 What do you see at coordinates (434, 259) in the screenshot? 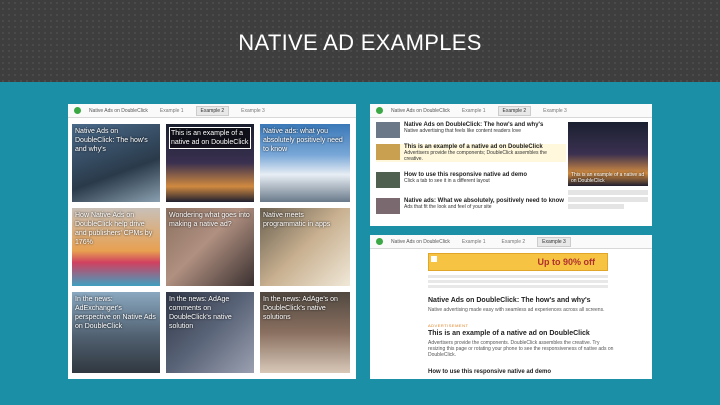
I see `ad-choices-icon` at bounding box center [434, 259].